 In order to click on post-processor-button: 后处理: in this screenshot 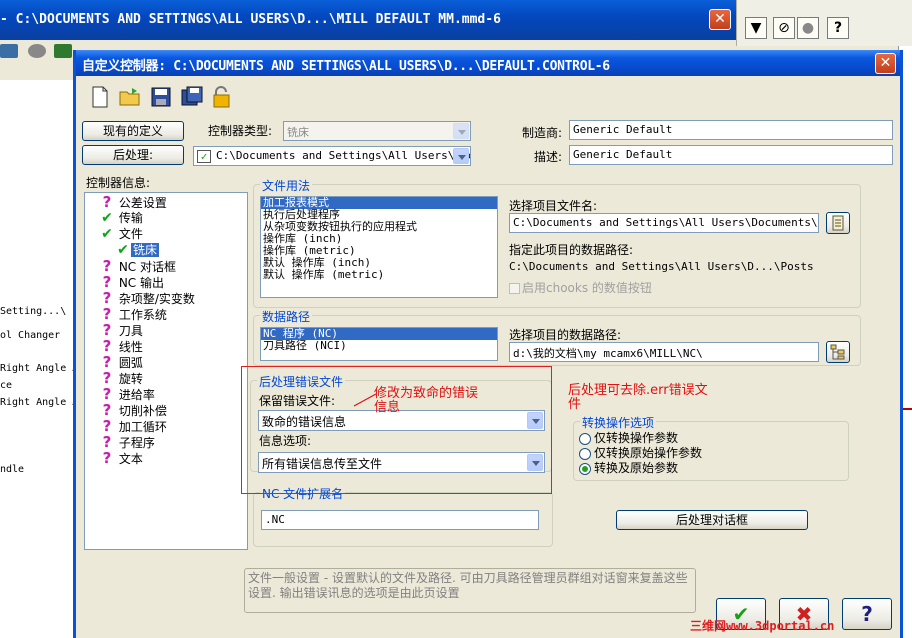, I will do `click(133, 155)`.